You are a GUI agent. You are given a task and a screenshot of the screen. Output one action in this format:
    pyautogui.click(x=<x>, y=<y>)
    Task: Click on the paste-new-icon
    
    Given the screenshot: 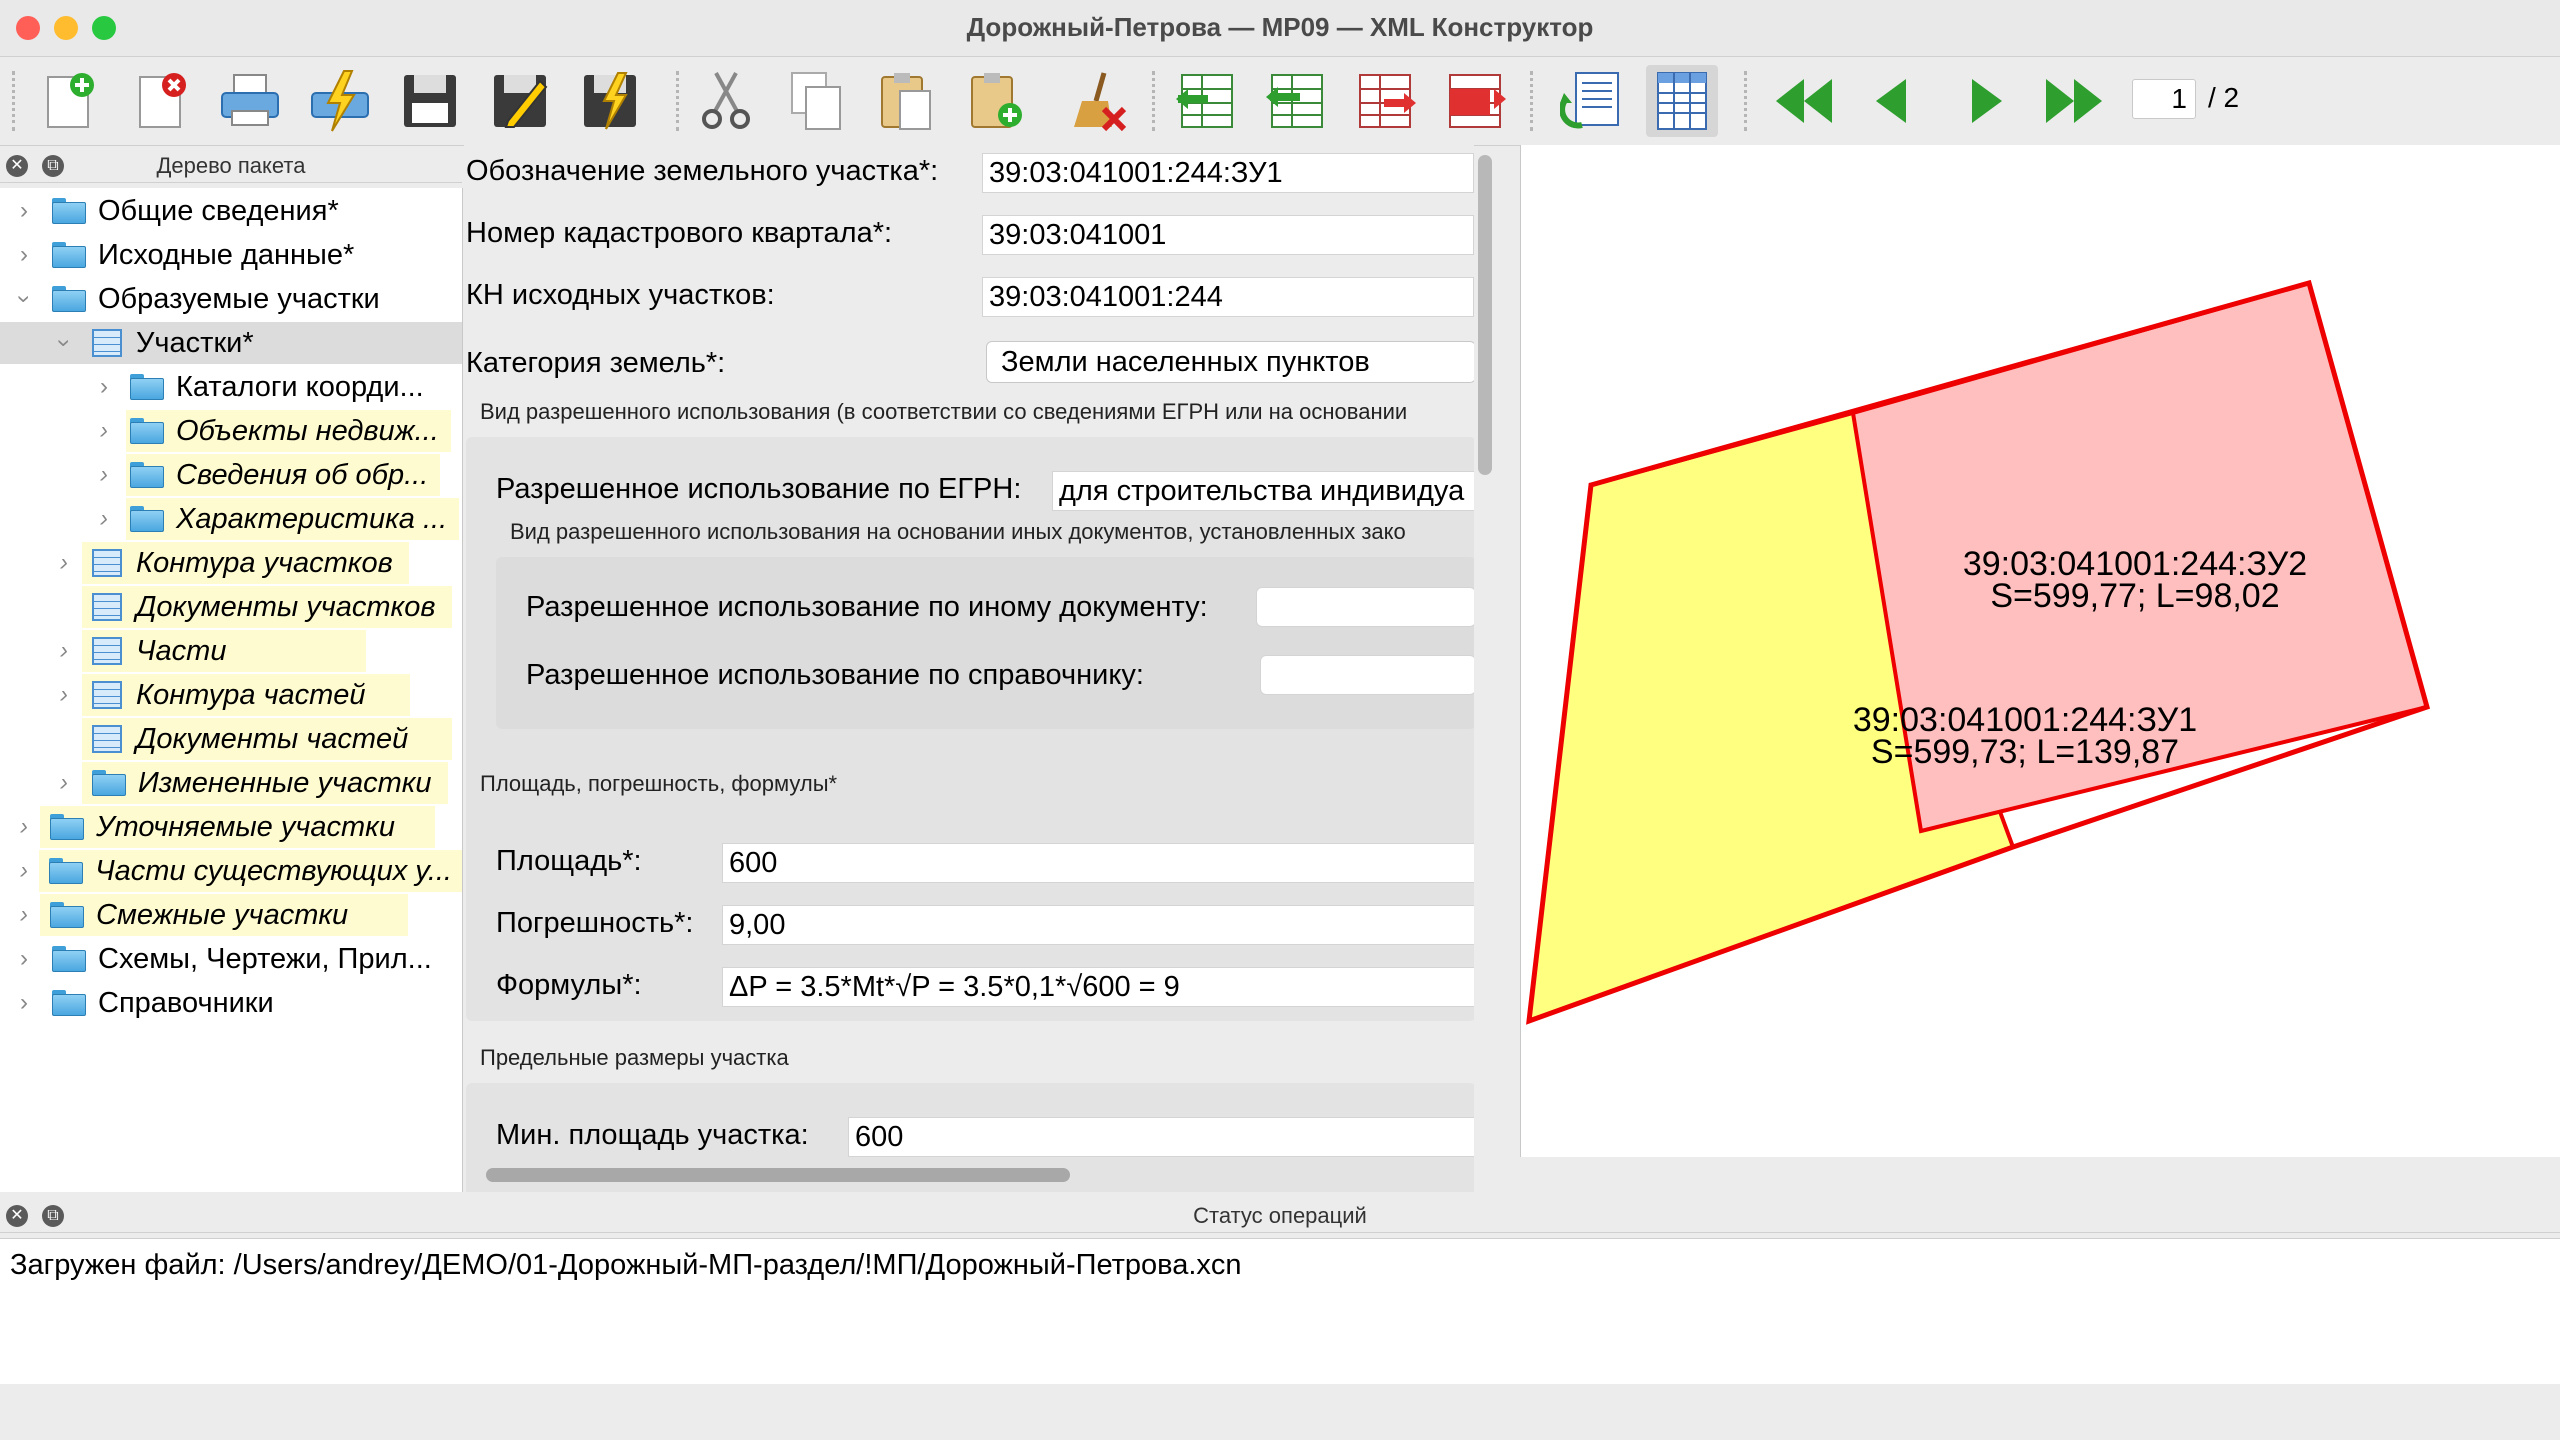 What is the action you would take?
    pyautogui.click(x=996, y=101)
    